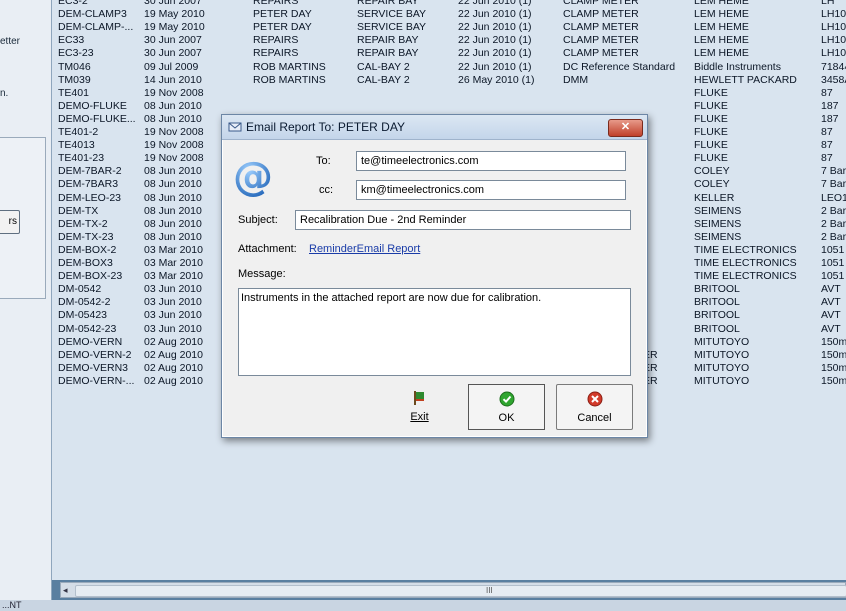 This screenshot has width=846, height=611. What do you see at coordinates (506, 407) in the screenshot?
I see `ok-button: OK` at bounding box center [506, 407].